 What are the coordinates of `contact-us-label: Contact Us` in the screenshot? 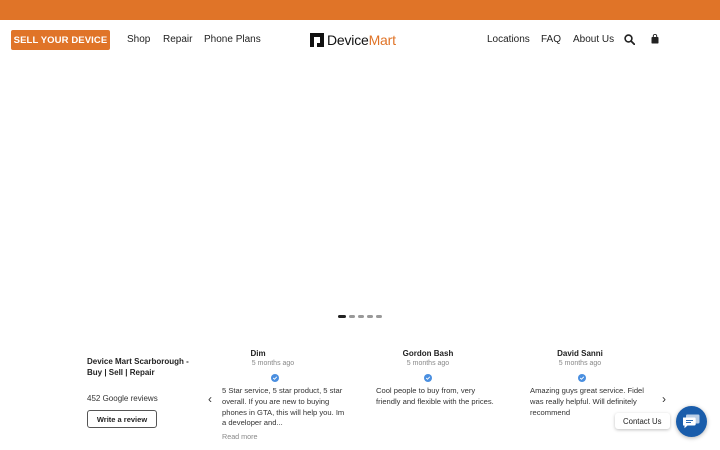 It's located at (642, 421).